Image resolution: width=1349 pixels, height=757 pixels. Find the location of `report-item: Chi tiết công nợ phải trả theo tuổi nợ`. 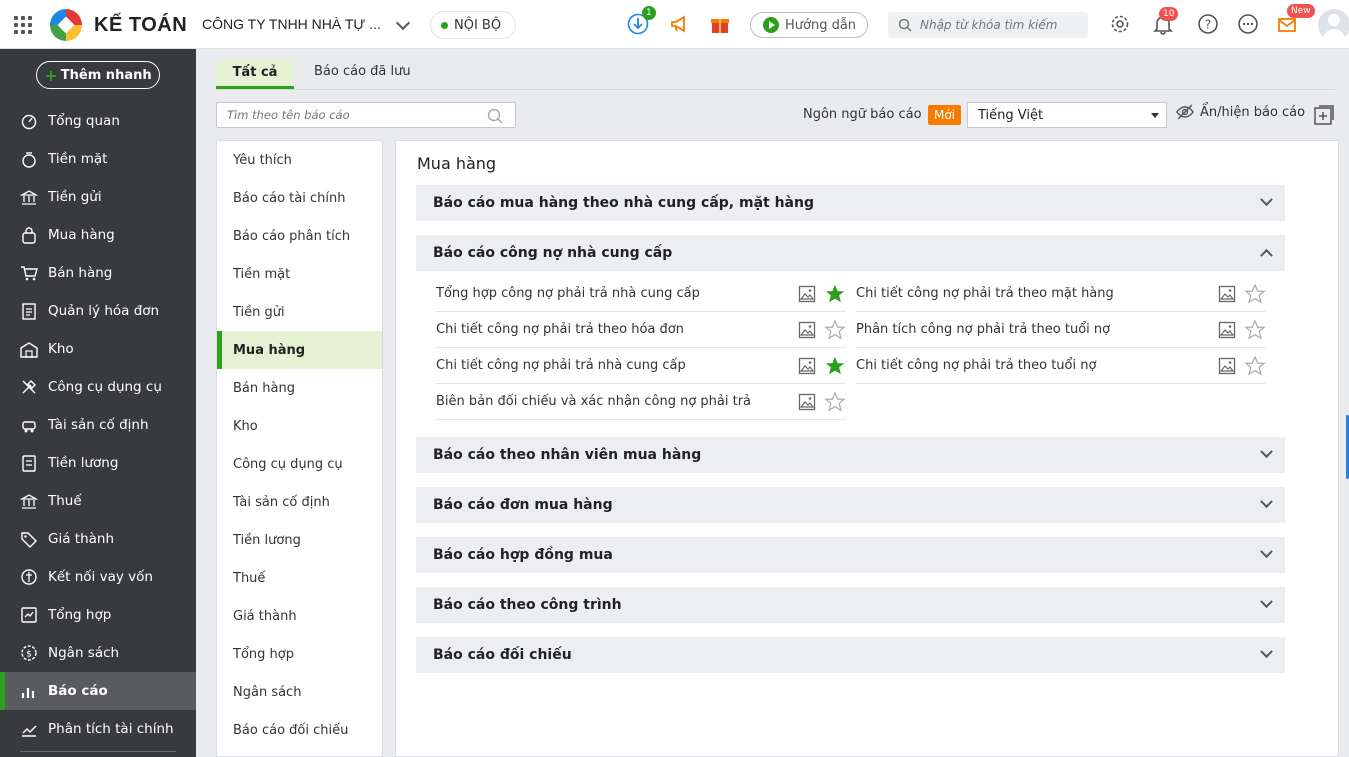

report-item: Chi tiết công nợ phải trả theo tuổi nợ is located at coordinates (1061, 366).